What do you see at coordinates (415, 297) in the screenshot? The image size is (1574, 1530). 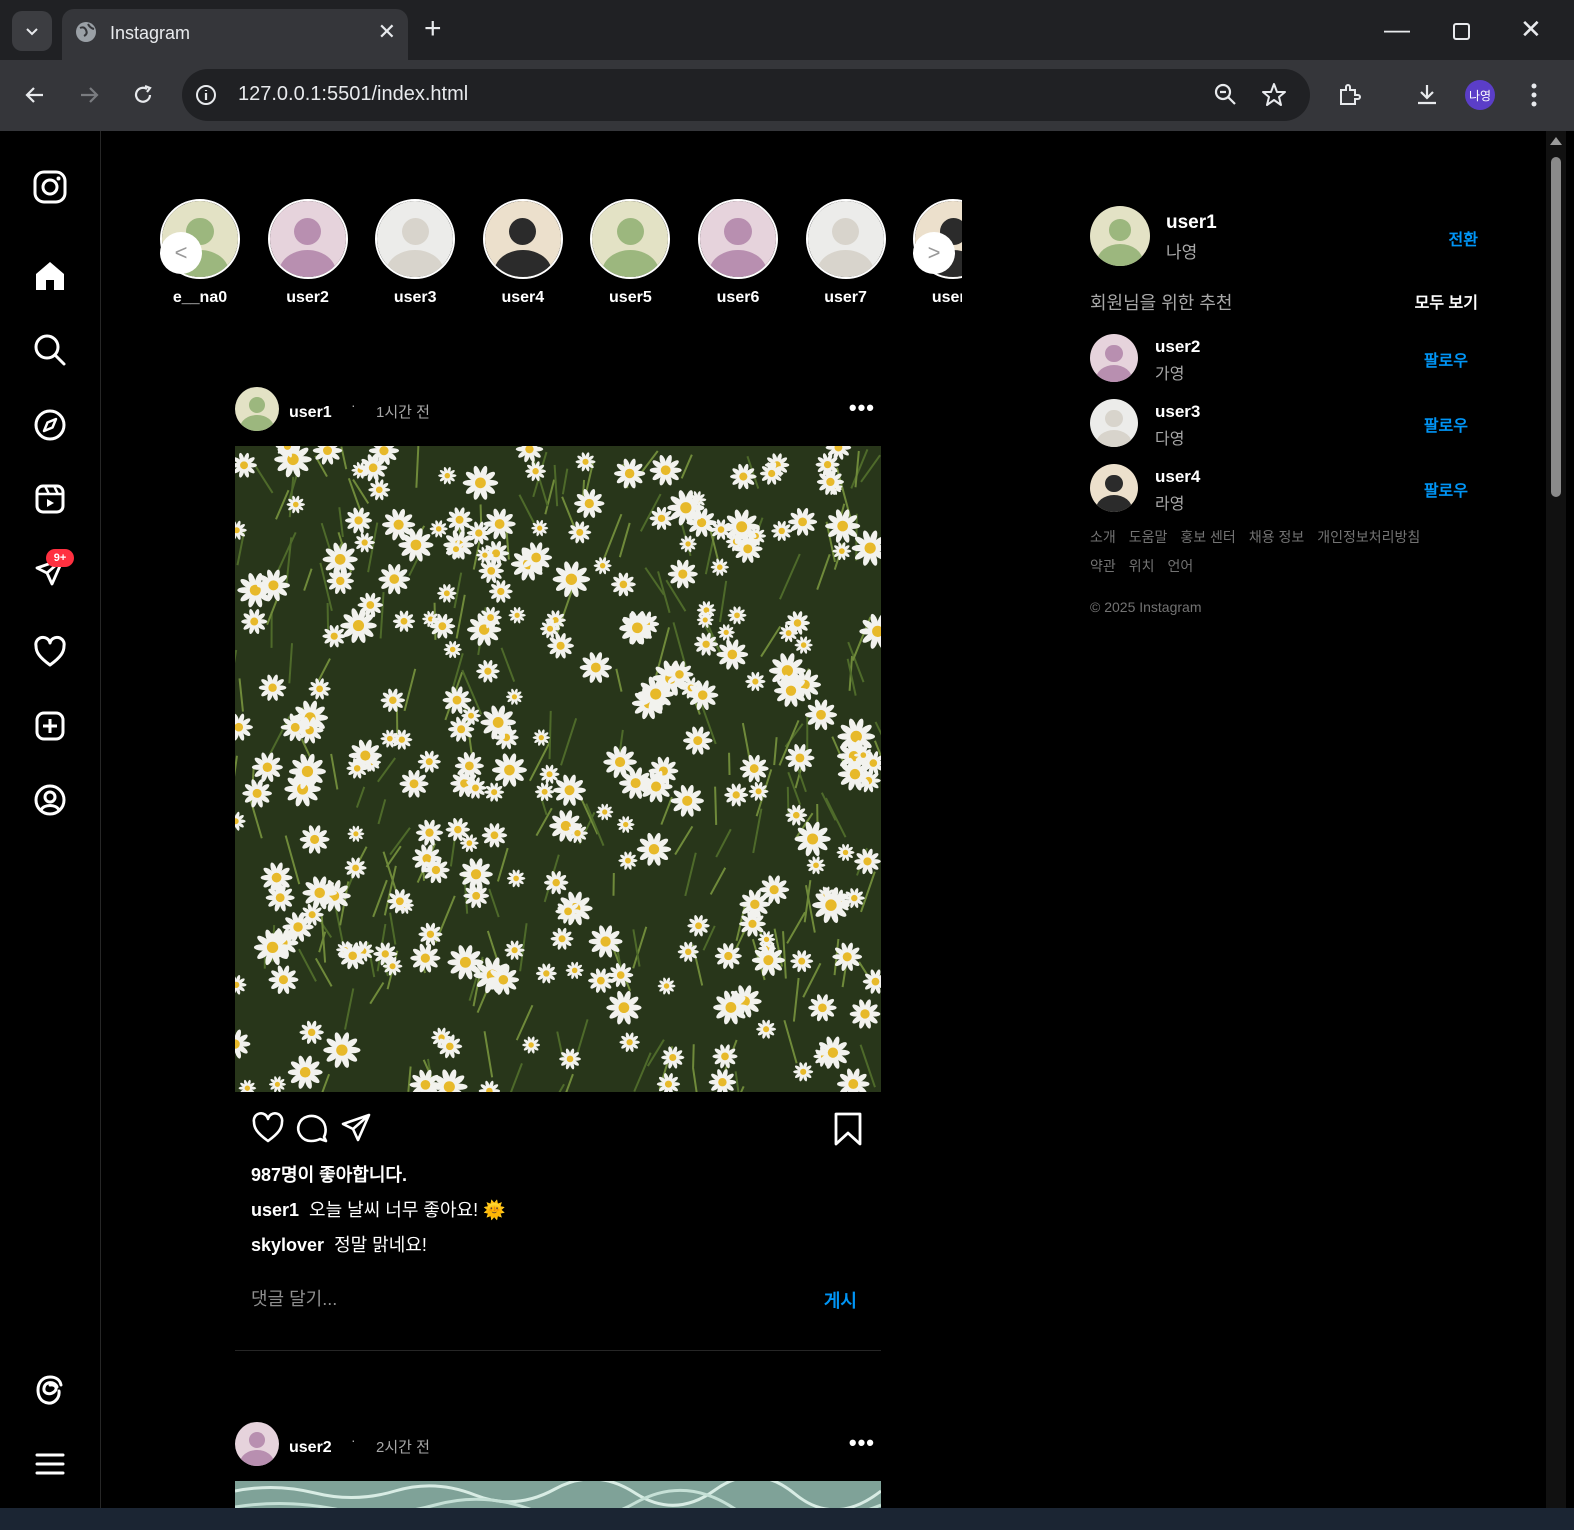 I see `story-username: user3` at bounding box center [415, 297].